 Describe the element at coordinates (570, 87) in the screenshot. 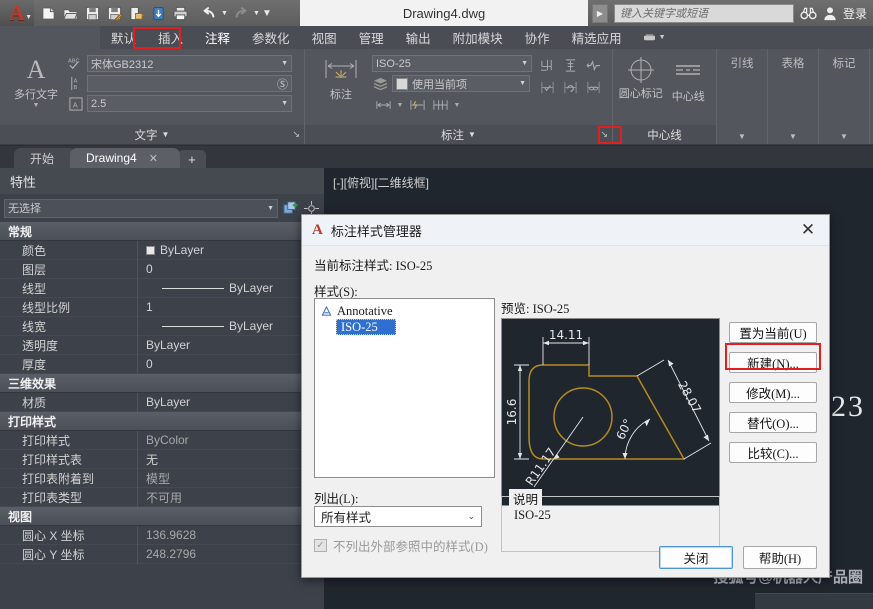

I see `dimension-update-icon` at that location.